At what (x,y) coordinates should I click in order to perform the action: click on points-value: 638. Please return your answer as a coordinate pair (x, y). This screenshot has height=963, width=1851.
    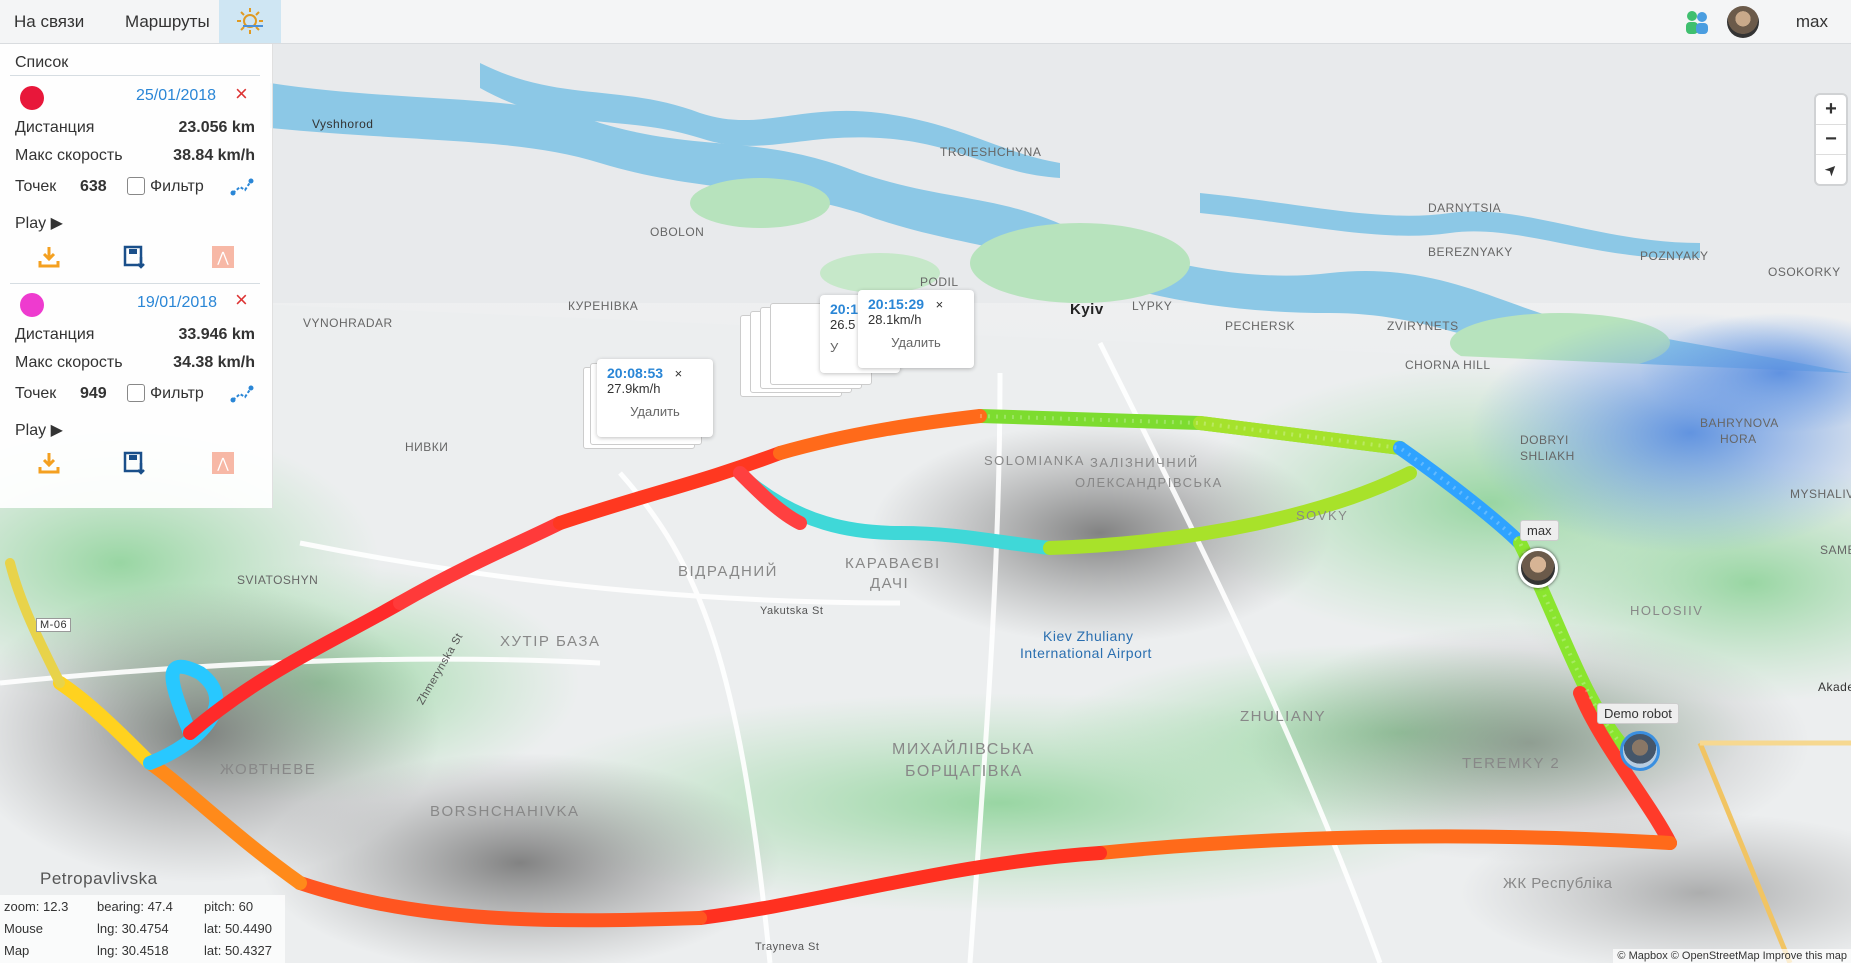
    Looking at the image, I should click on (93, 186).